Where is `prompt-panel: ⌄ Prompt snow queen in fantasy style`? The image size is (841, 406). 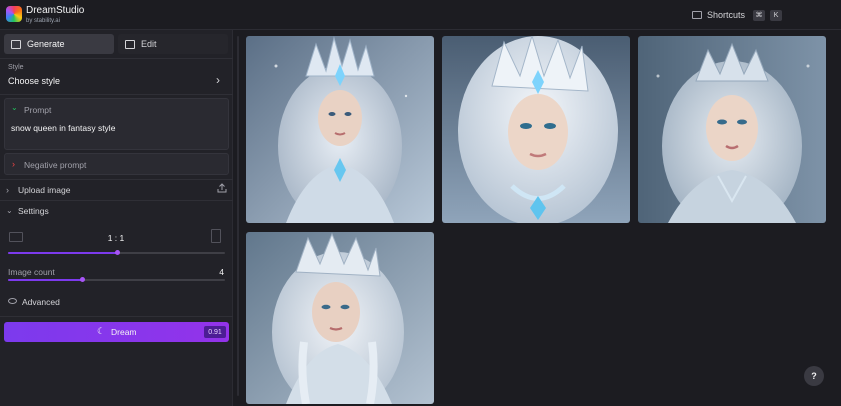 prompt-panel: ⌄ Prompt snow queen in fantasy style is located at coordinates (116, 124).